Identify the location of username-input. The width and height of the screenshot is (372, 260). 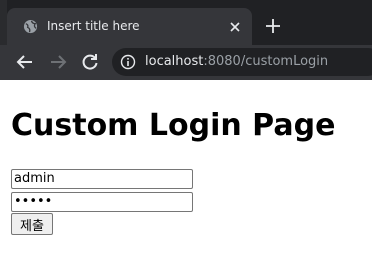
(102, 179).